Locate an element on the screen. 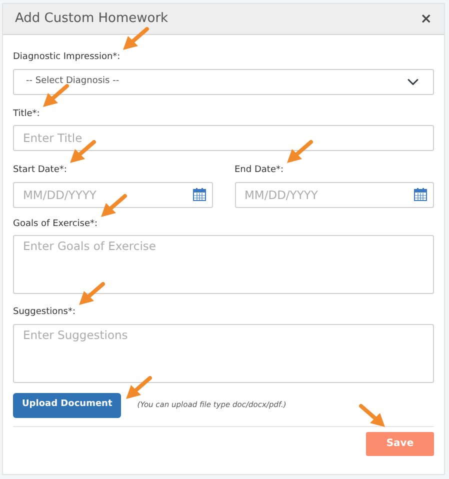 Image resolution: width=449 pixels, height=479 pixels. field-label: Title*: is located at coordinates (26, 114).